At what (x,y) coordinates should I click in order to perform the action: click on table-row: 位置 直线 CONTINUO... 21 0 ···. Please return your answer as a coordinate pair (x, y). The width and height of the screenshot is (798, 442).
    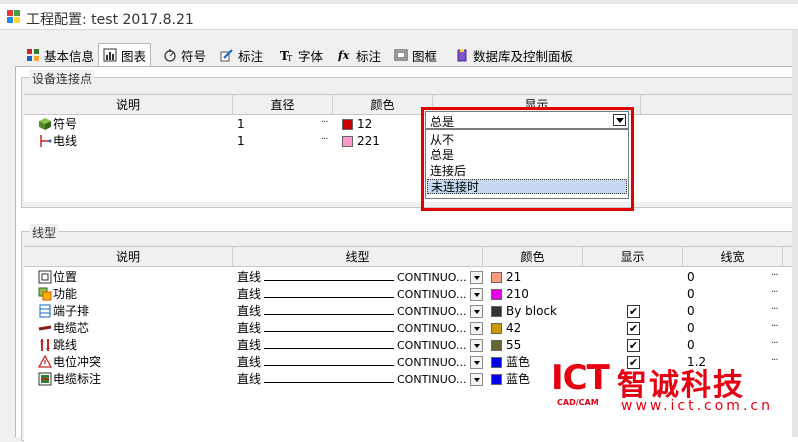
    Looking at the image, I should click on (411, 277).